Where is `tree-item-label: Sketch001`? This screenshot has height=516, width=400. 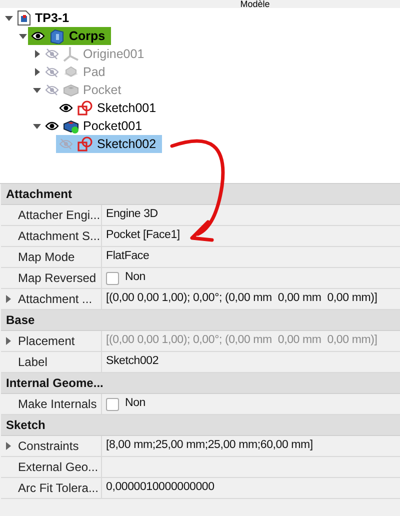
tree-item-label: Sketch001 is located at coordinates (126, 108).